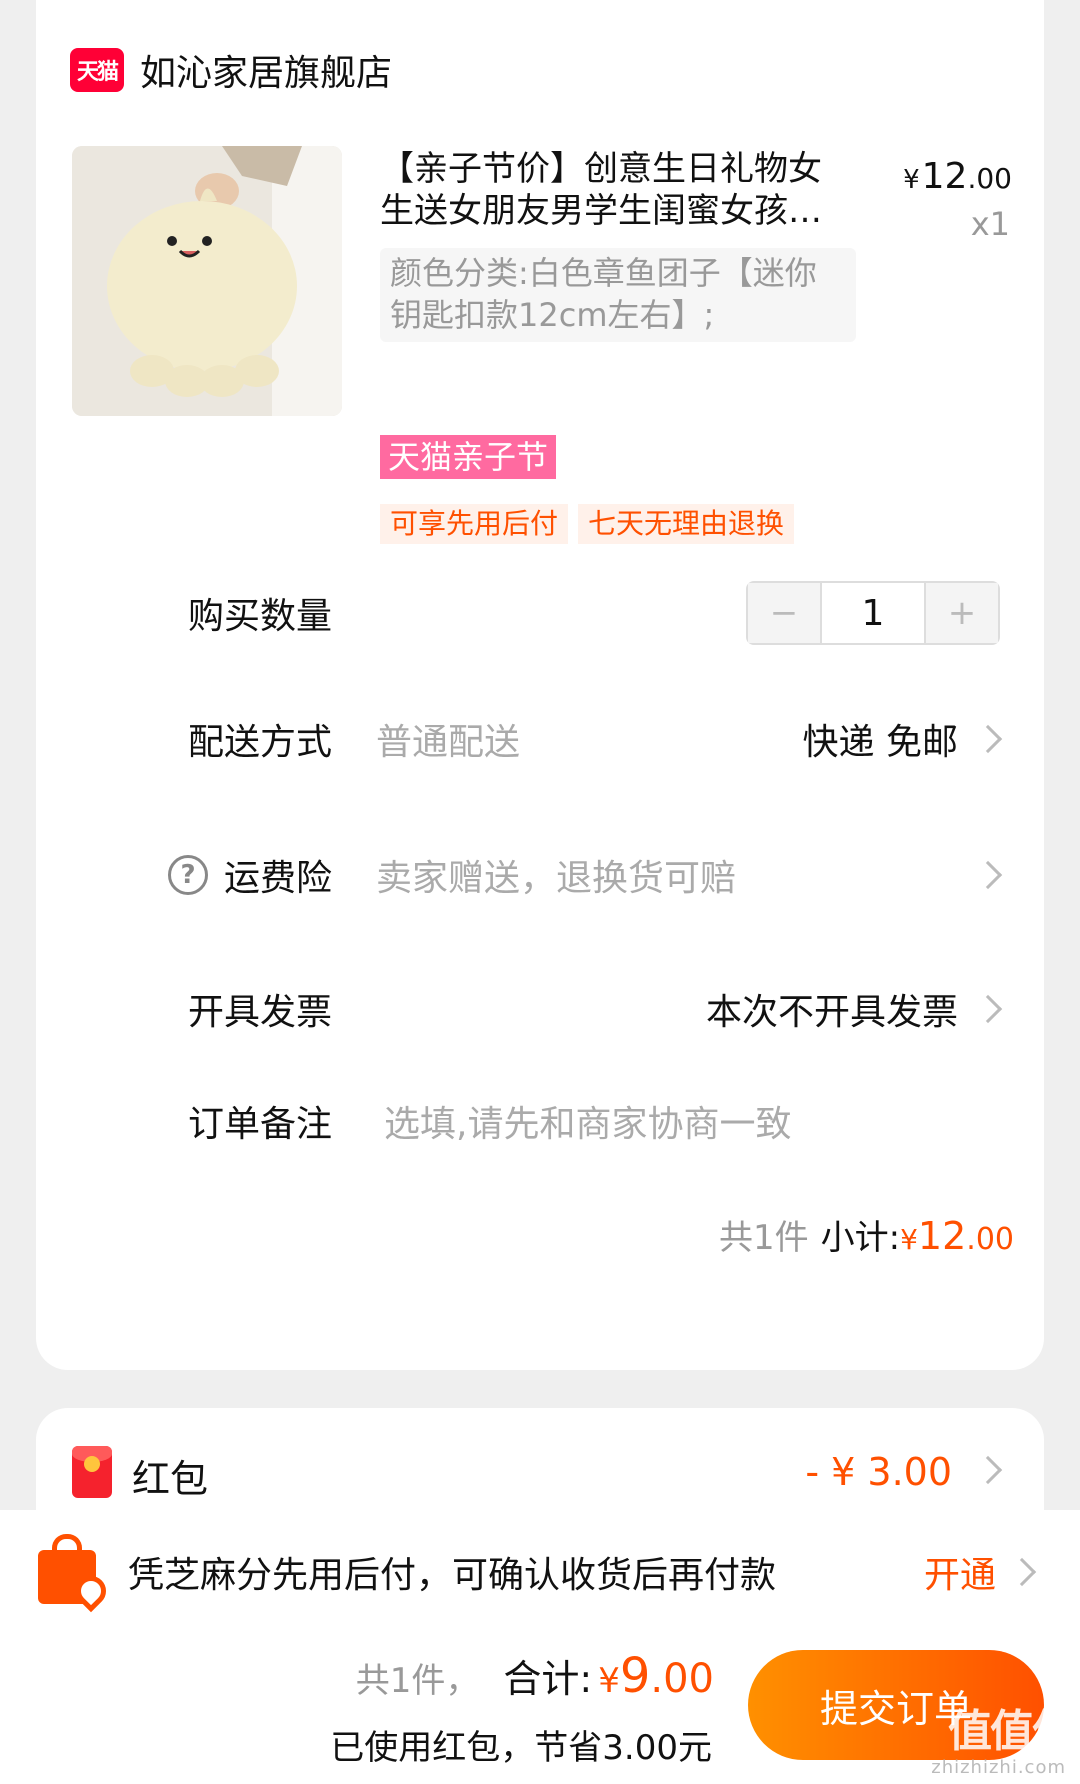  Describe the element at coordinates (170, 1479) in the screenshot. I see `red-packet-label: 红包` at that location.